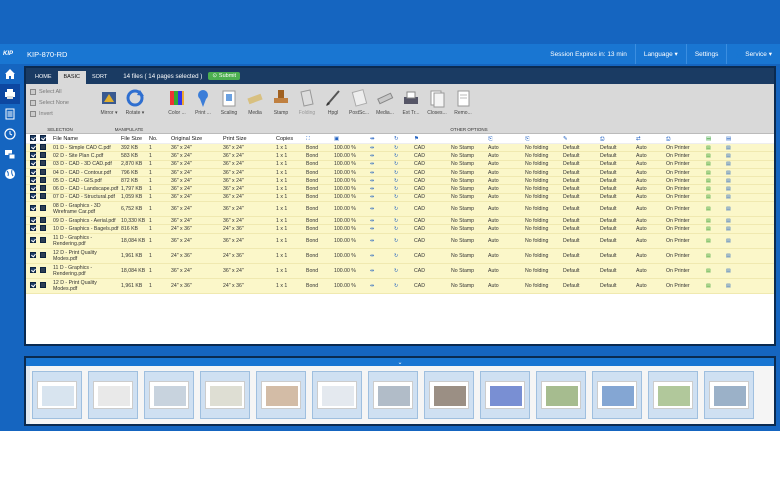 Image resolution: width=780 pixels, height=480 pixels. What do you see at coordinates (281, 108) in the screenshot?
I see `stamp-button: Stamp` at bounding box center [281, 108].